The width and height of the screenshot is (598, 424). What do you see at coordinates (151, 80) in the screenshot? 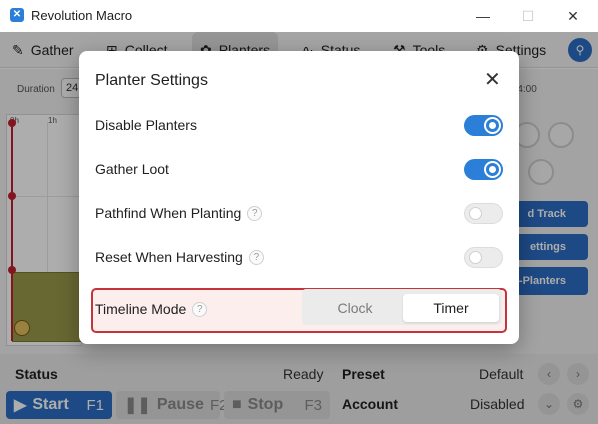
I see `dialog-title: Planter Settings` at bounding box center [151, 80].